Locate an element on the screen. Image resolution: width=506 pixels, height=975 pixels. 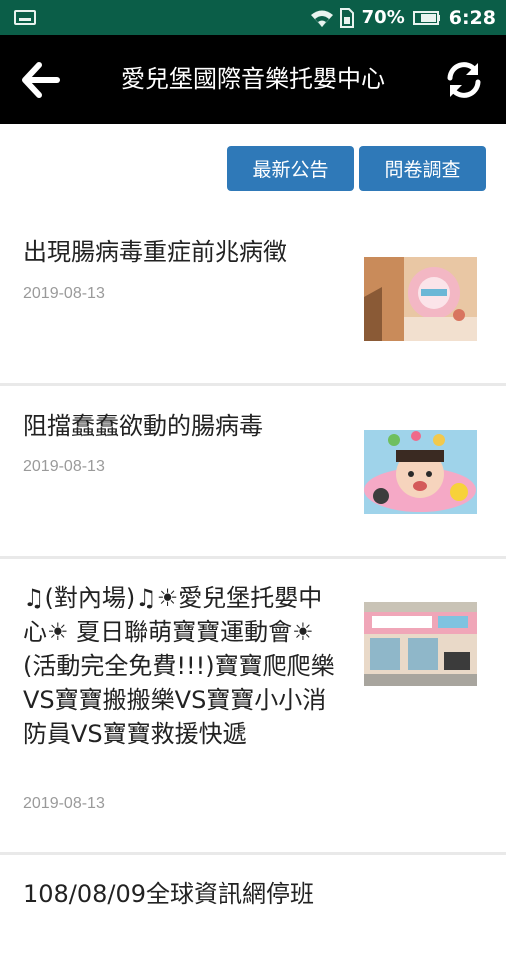
keyboard-icon is located at coordinates (25, 17).